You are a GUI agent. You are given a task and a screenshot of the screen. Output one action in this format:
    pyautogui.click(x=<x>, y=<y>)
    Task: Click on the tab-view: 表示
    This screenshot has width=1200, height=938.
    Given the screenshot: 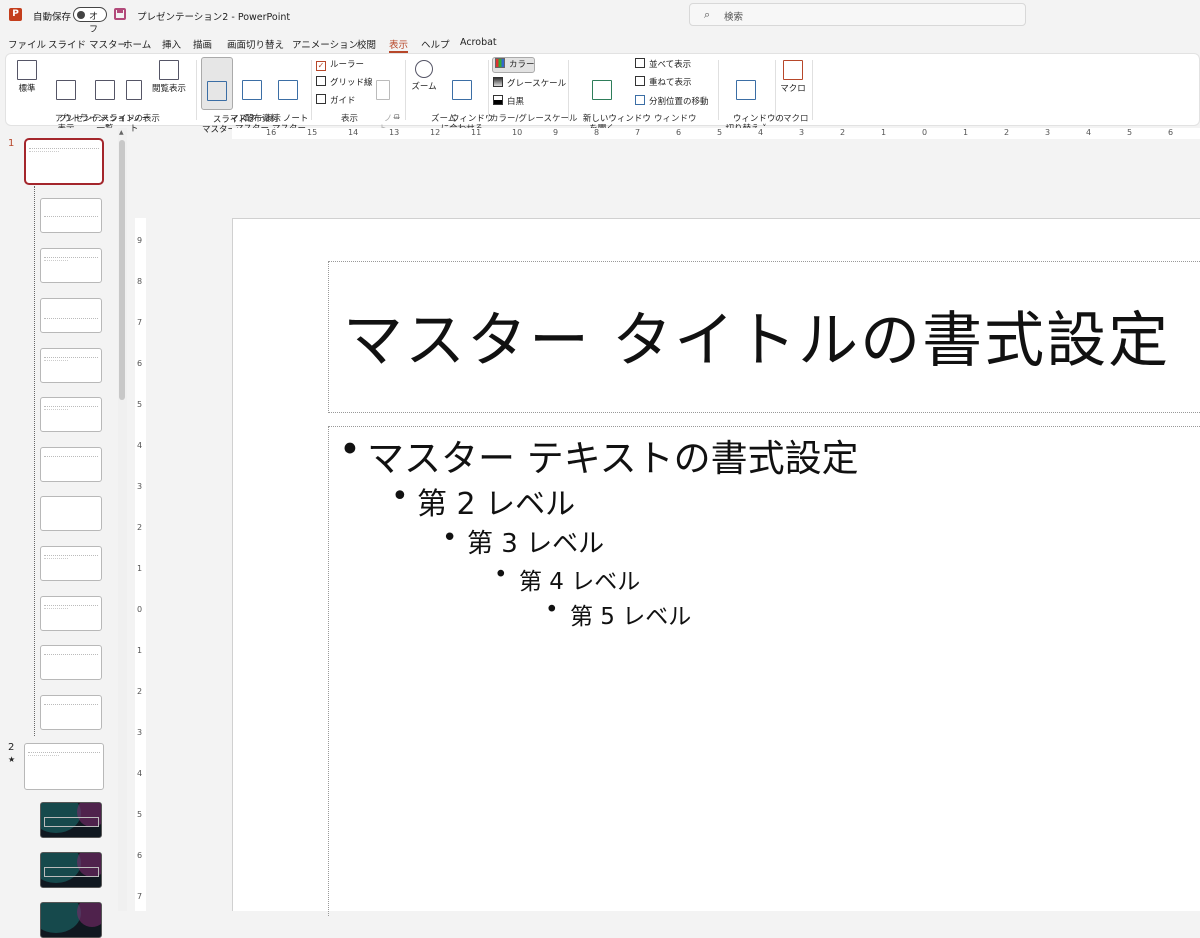 What is the action you would take?
    pyautogui.click(x=399, y=45)
    